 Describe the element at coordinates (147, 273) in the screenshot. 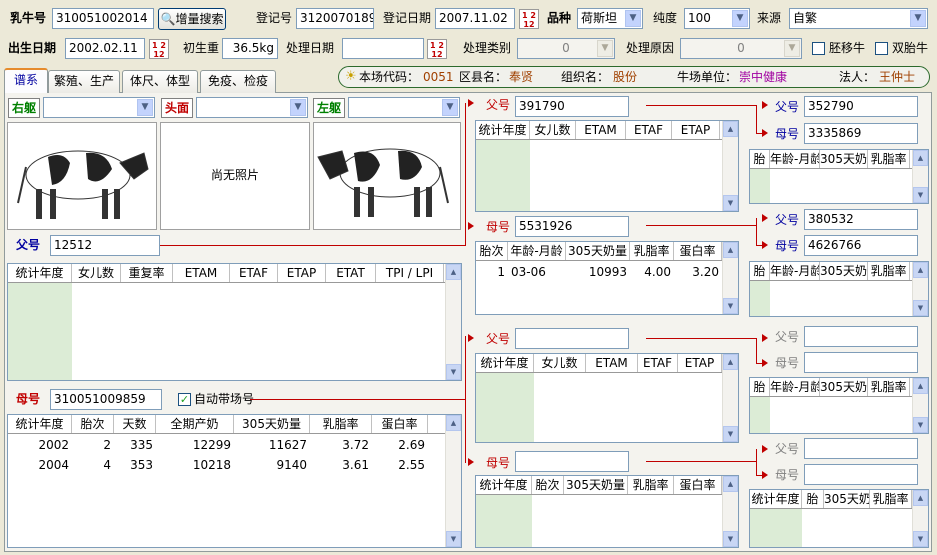

I see `col-header: 重复率` at that location.